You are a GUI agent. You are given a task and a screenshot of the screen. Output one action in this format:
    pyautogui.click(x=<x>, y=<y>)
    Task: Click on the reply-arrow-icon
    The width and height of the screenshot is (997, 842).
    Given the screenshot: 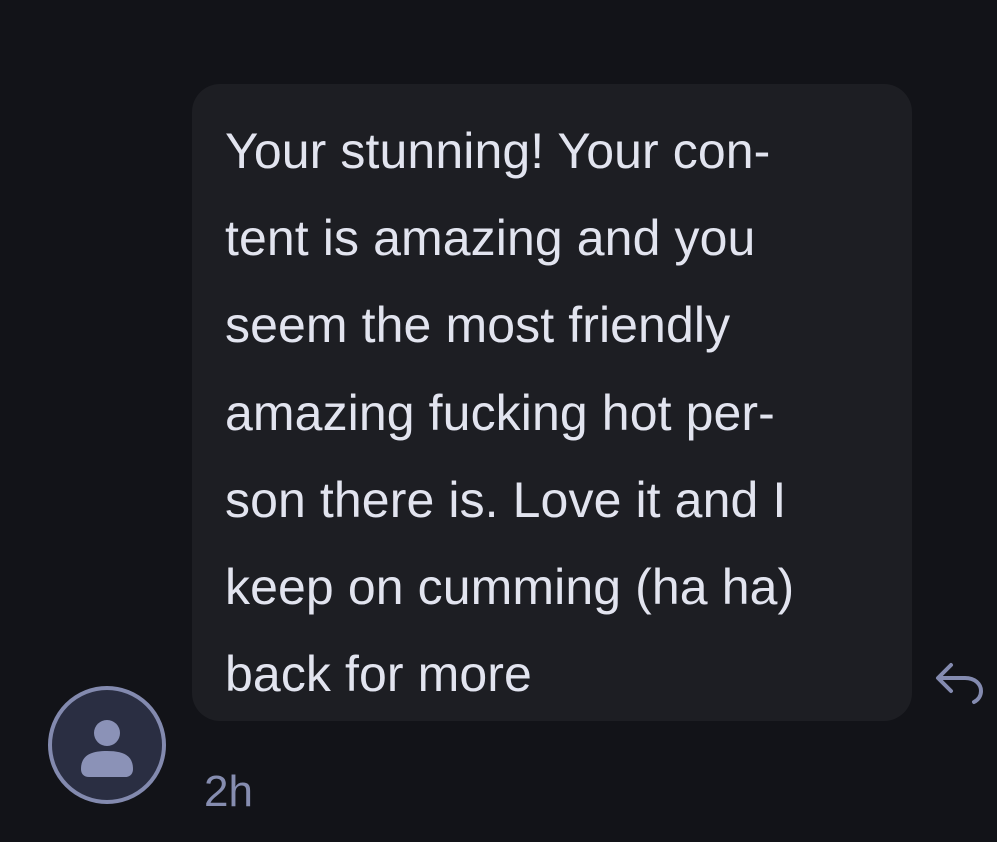 What is the action you would take?
    pyautogui.click(x=959, y=683)
    